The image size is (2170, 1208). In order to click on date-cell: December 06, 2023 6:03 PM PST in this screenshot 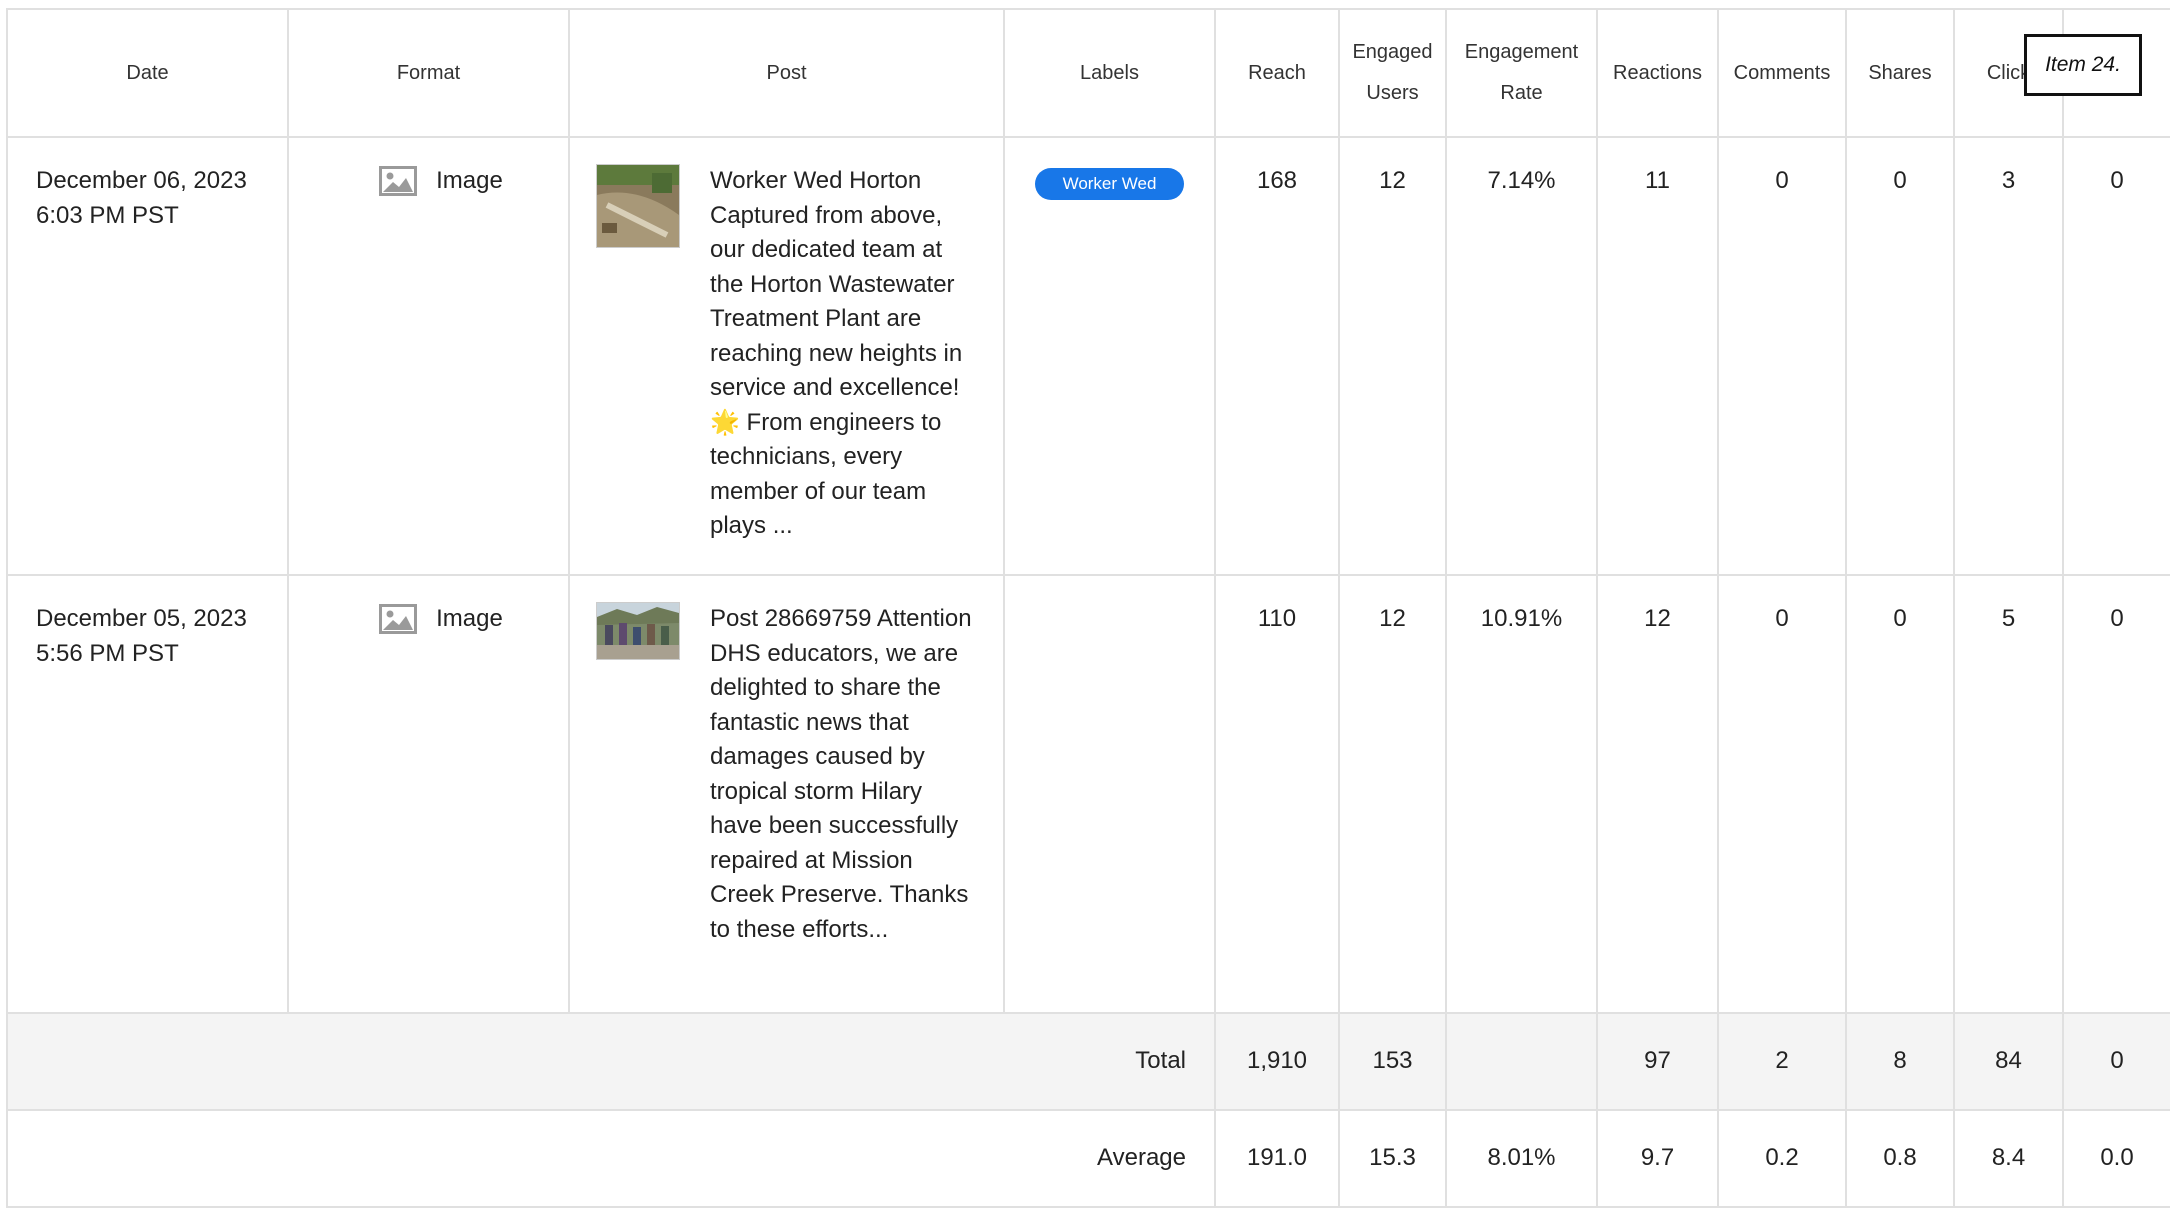, I will do `click(147, 356)`.